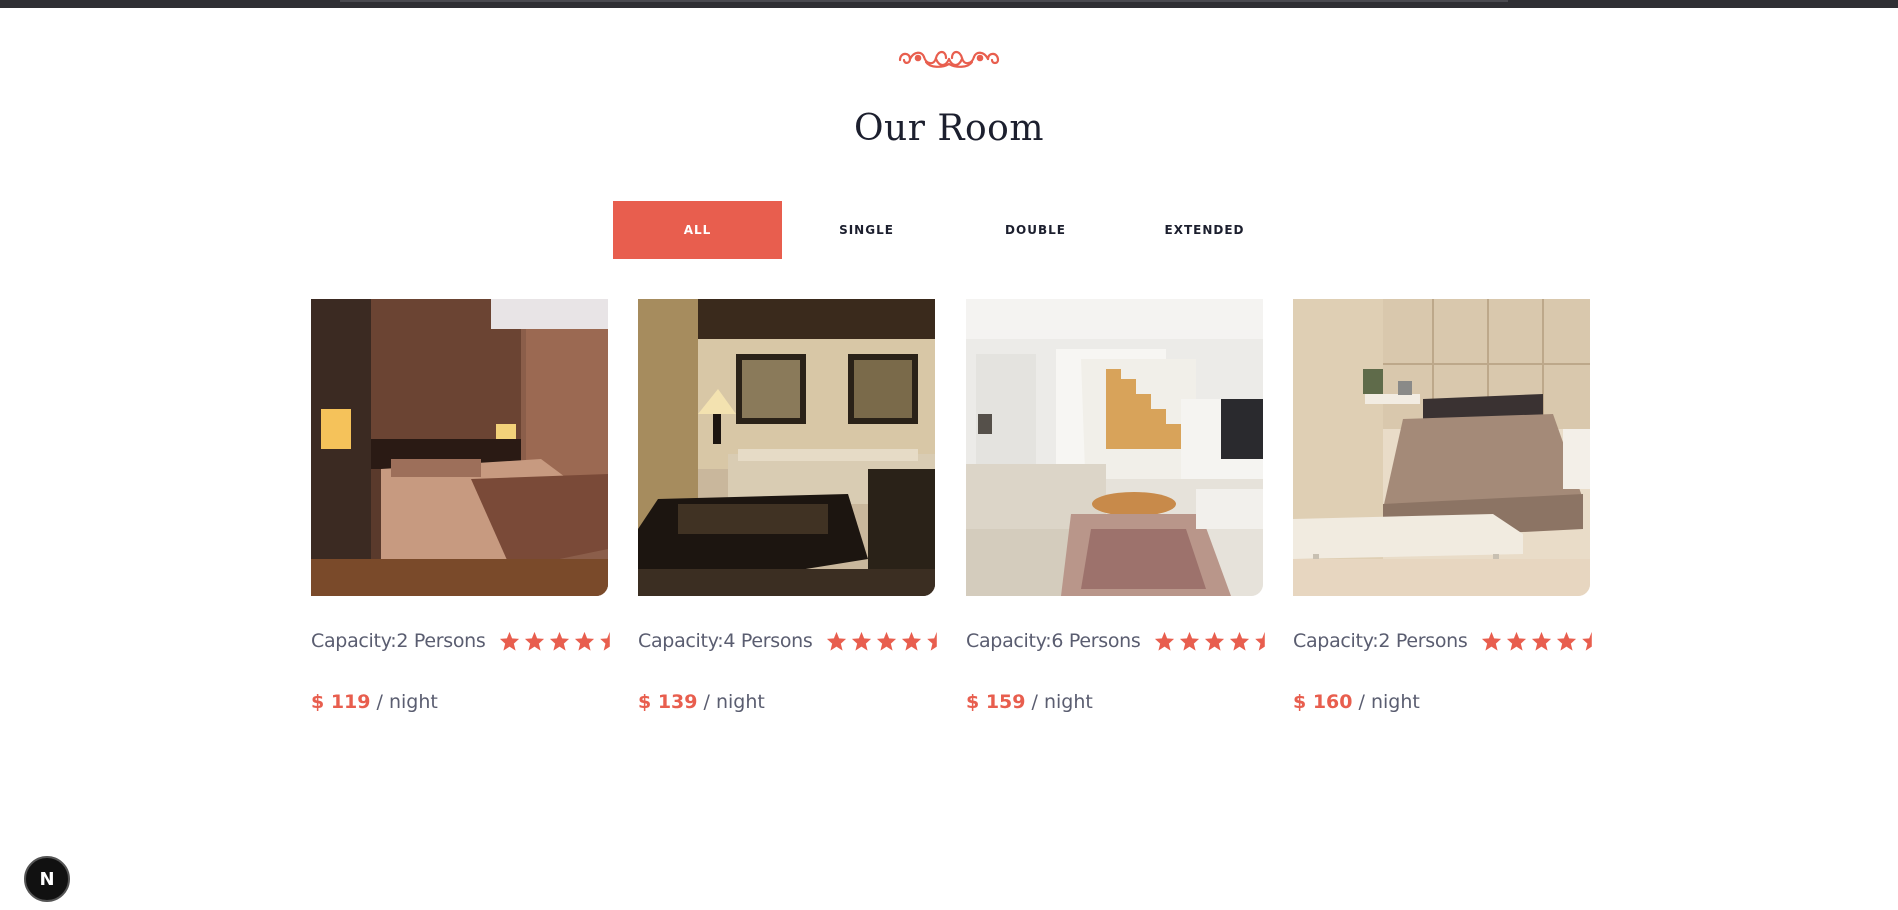  What do you see at coordinates (866, 230) in the screenshot?
I see `filter-tab-single: SINGLE` at bounding box center [866, 230].